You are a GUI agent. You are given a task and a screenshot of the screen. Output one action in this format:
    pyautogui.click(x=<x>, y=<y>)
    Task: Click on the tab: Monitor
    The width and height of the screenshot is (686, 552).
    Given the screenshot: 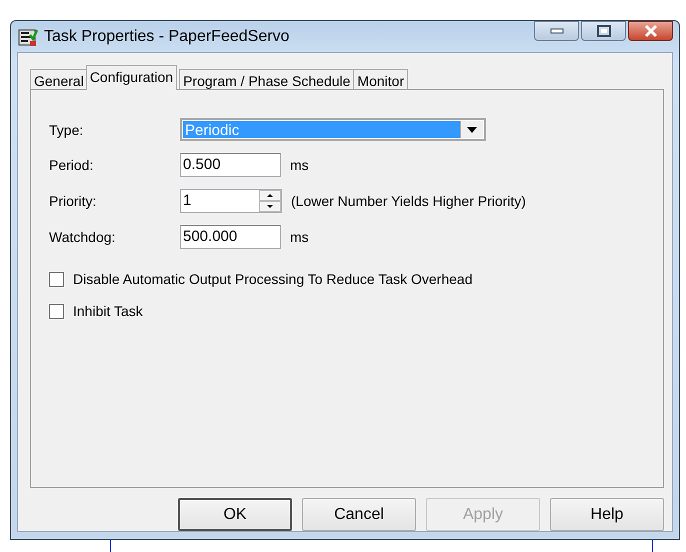 What is the action you would take?
    pyautogui.click(x=380, y=79)
    